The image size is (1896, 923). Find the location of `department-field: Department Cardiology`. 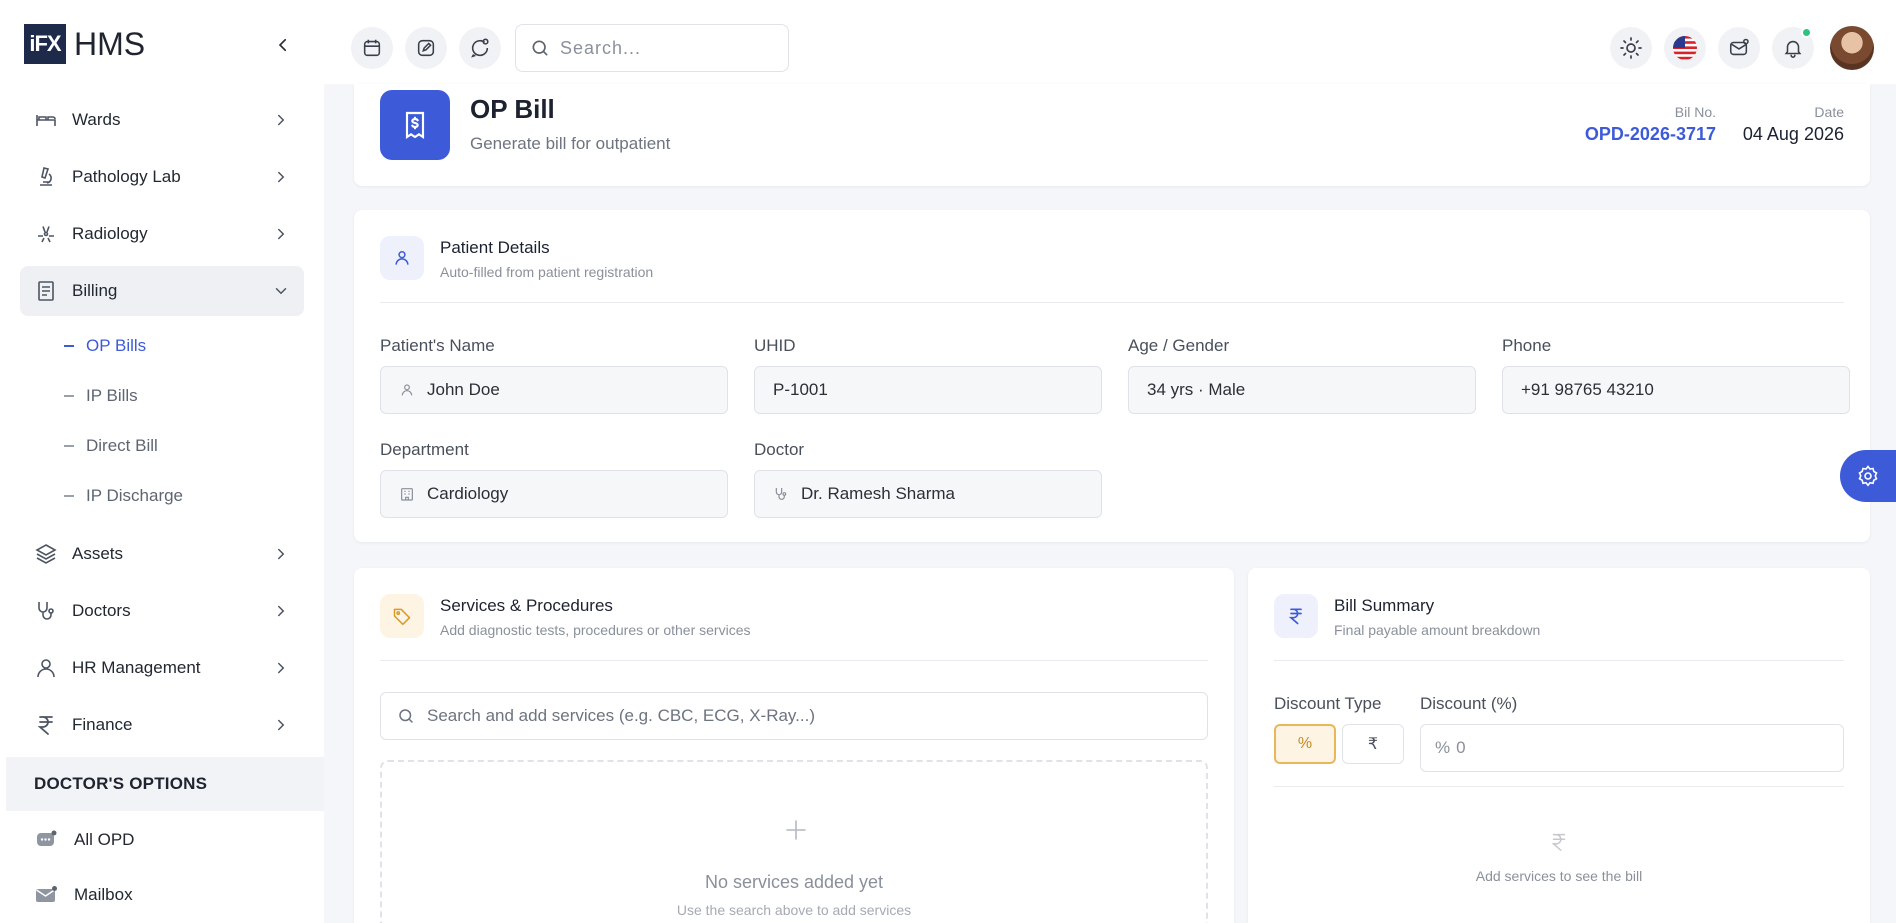

department-field: Department Cardiology is located at coordinates (554, 479).